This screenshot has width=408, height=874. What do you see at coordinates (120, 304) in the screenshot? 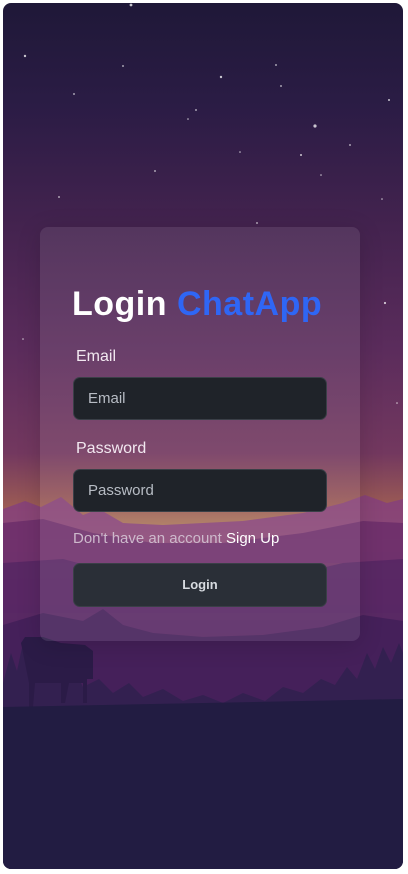
I see `title-prefix: Login` at bounding box center [120, 304].